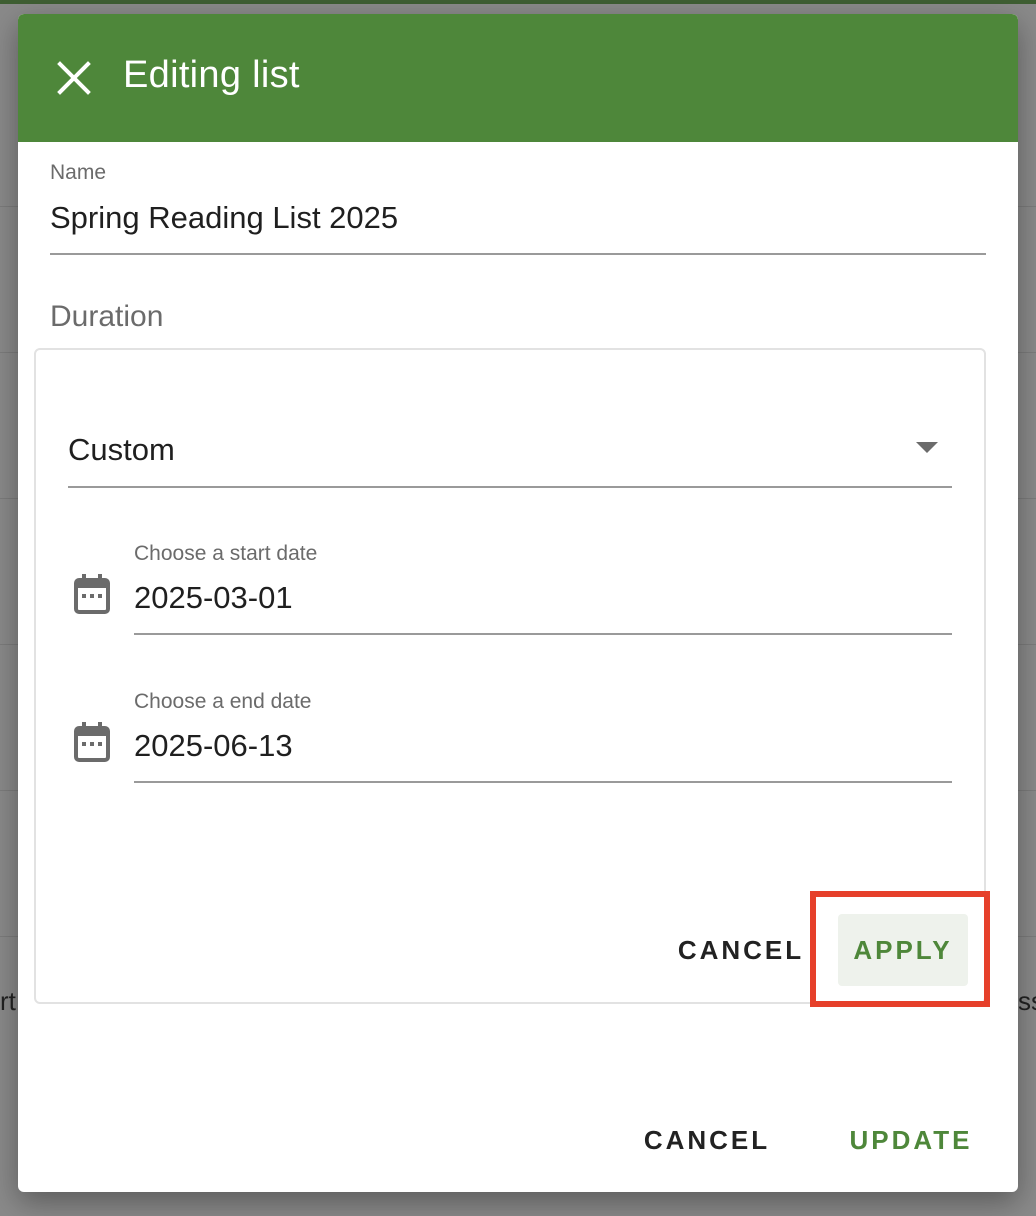 The width and height of the screenshot is (1036, 1216). Describe the element at coordinates (518, 78) in the screenshot. I see `dialog-header: Editing list` at that location.